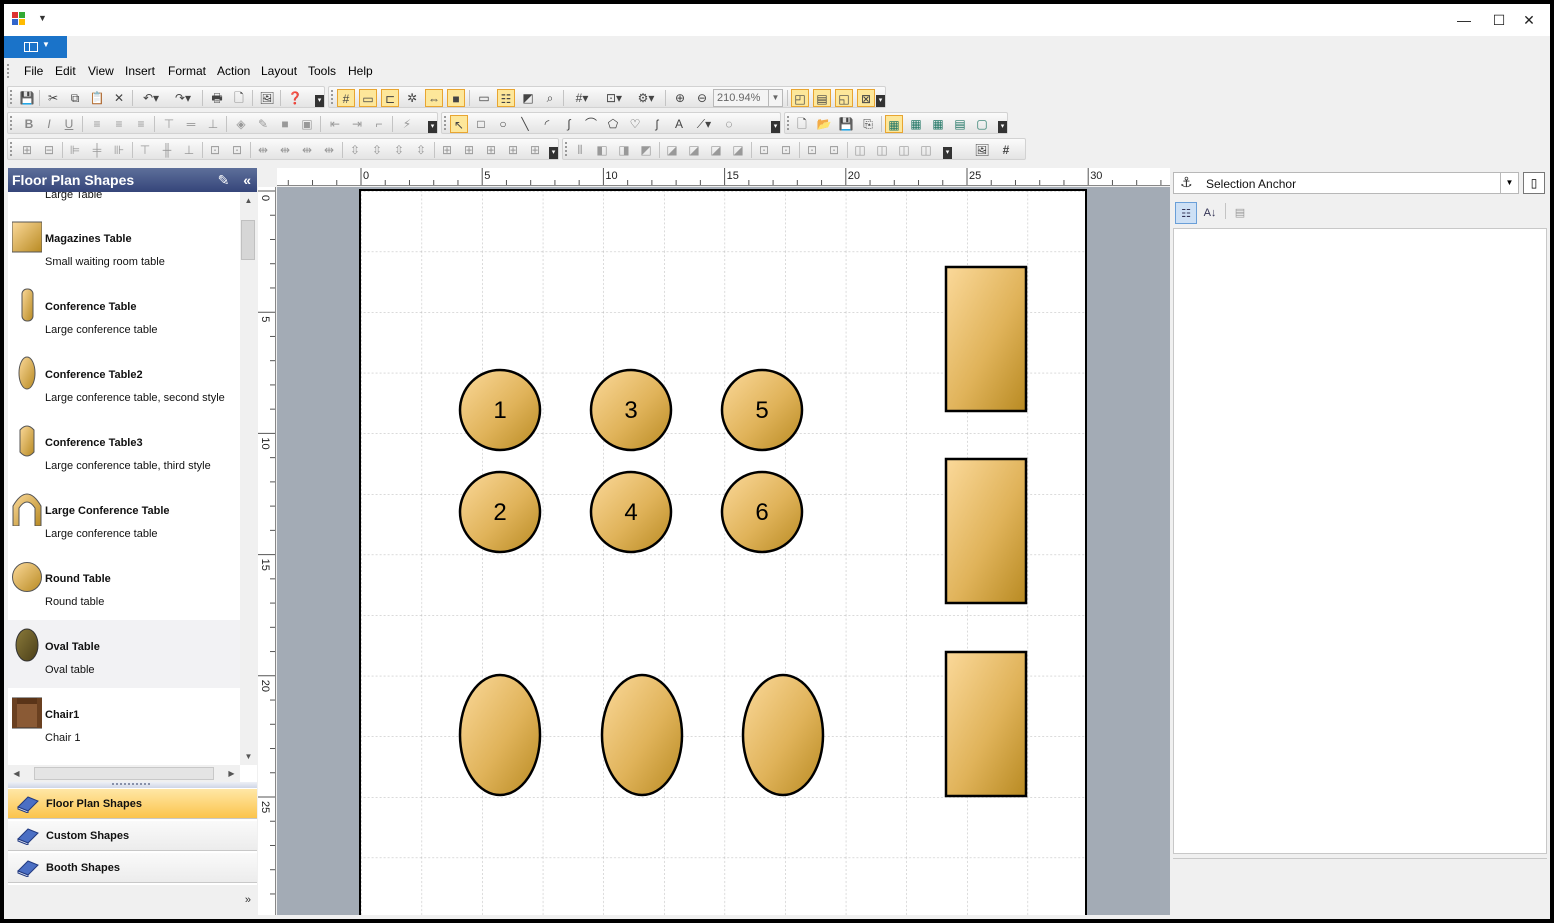 This screenshot has width=1554, height=923. What do you see at coordinates (412, 98) in the screenshot?
I see `snap-icon: ✲` at bounding box center [412, 98].